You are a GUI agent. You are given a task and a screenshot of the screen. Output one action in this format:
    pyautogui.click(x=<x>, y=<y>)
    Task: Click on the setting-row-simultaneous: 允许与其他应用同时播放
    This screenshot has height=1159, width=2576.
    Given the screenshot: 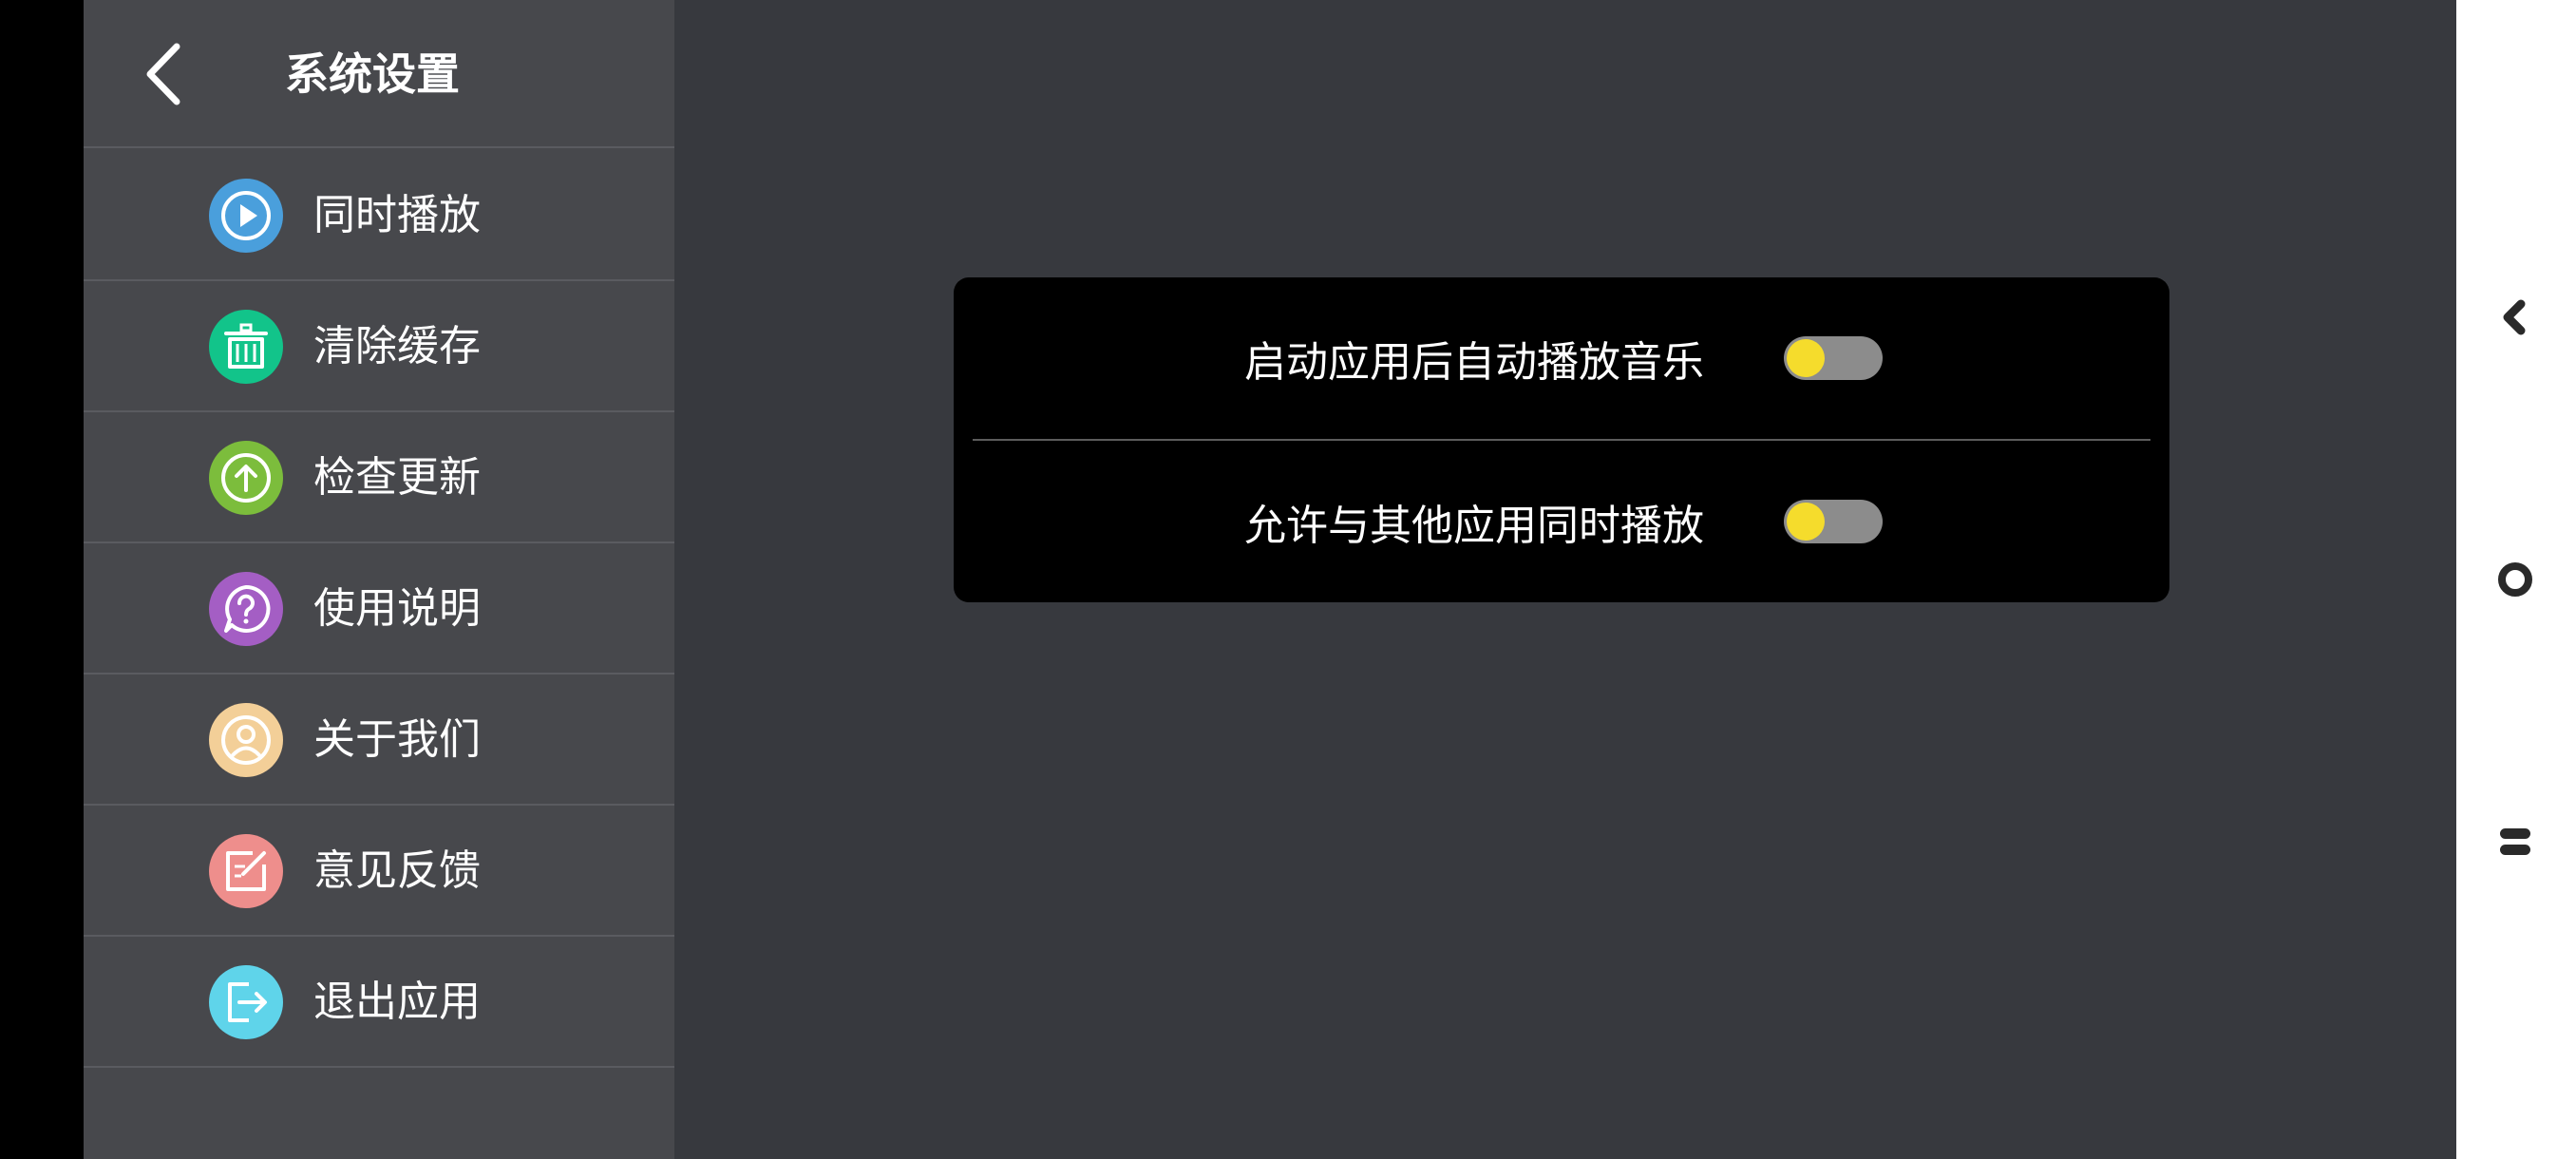 What is the action you would take?
    pyautogui.click(x=1561, y=521)
    